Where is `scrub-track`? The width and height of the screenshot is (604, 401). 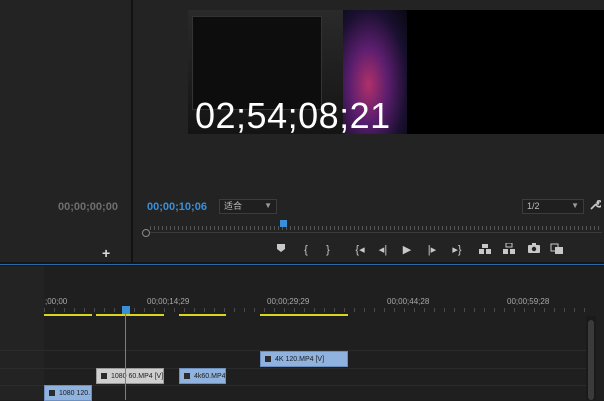 scrub-track is located at coordinates (376, 232).